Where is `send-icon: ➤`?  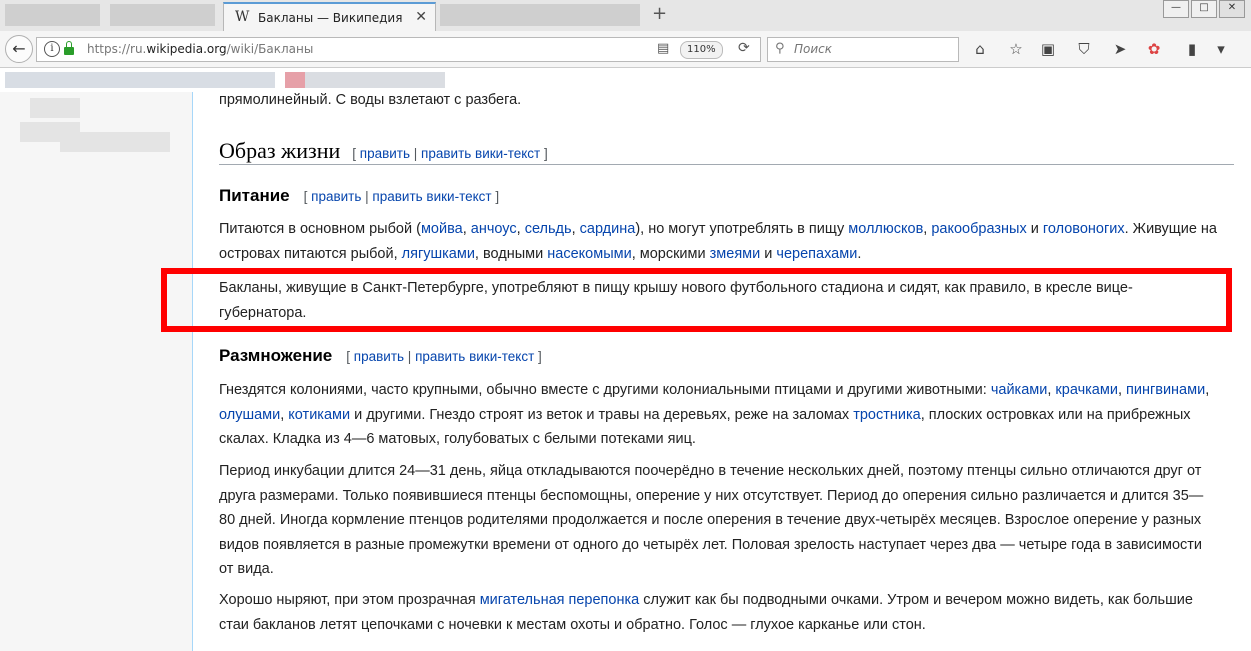
send-icon: ➤ is located at coordinates (1120, 49).